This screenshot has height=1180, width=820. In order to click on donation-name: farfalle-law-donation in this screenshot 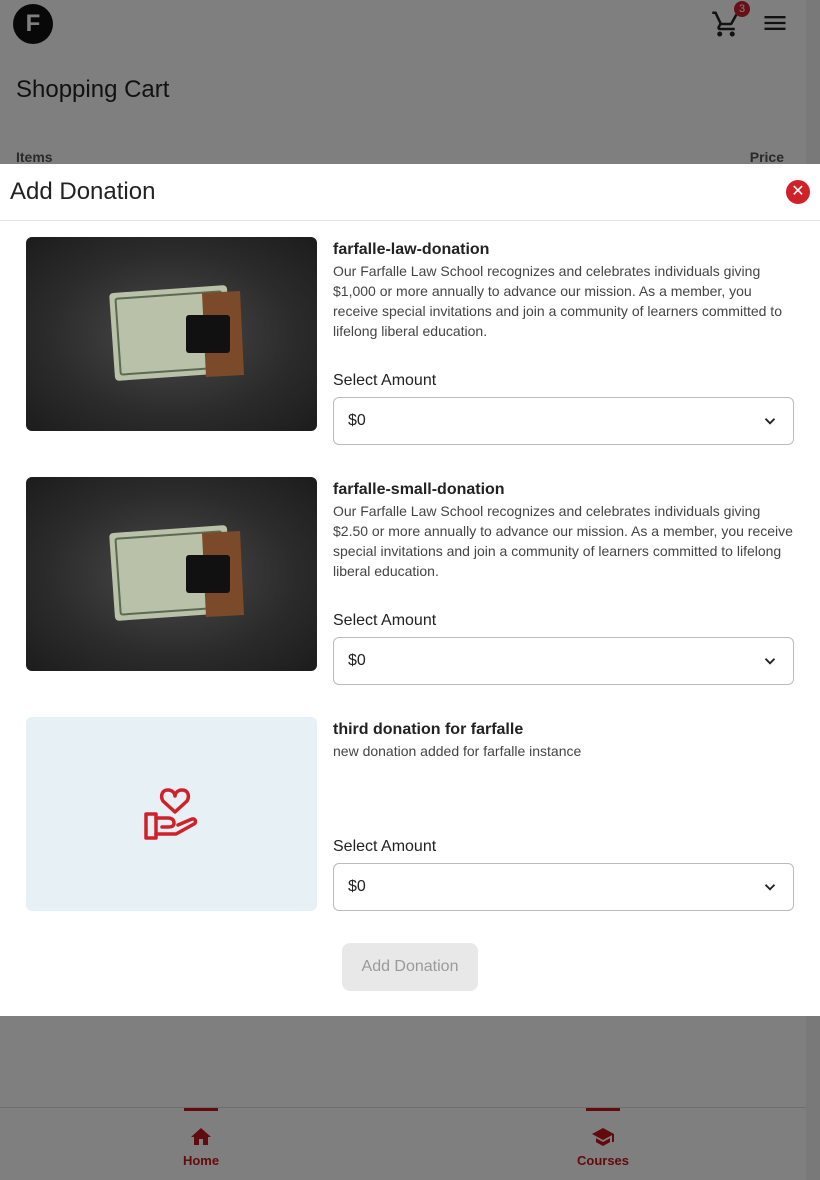, I will do `click(411, 249)`.